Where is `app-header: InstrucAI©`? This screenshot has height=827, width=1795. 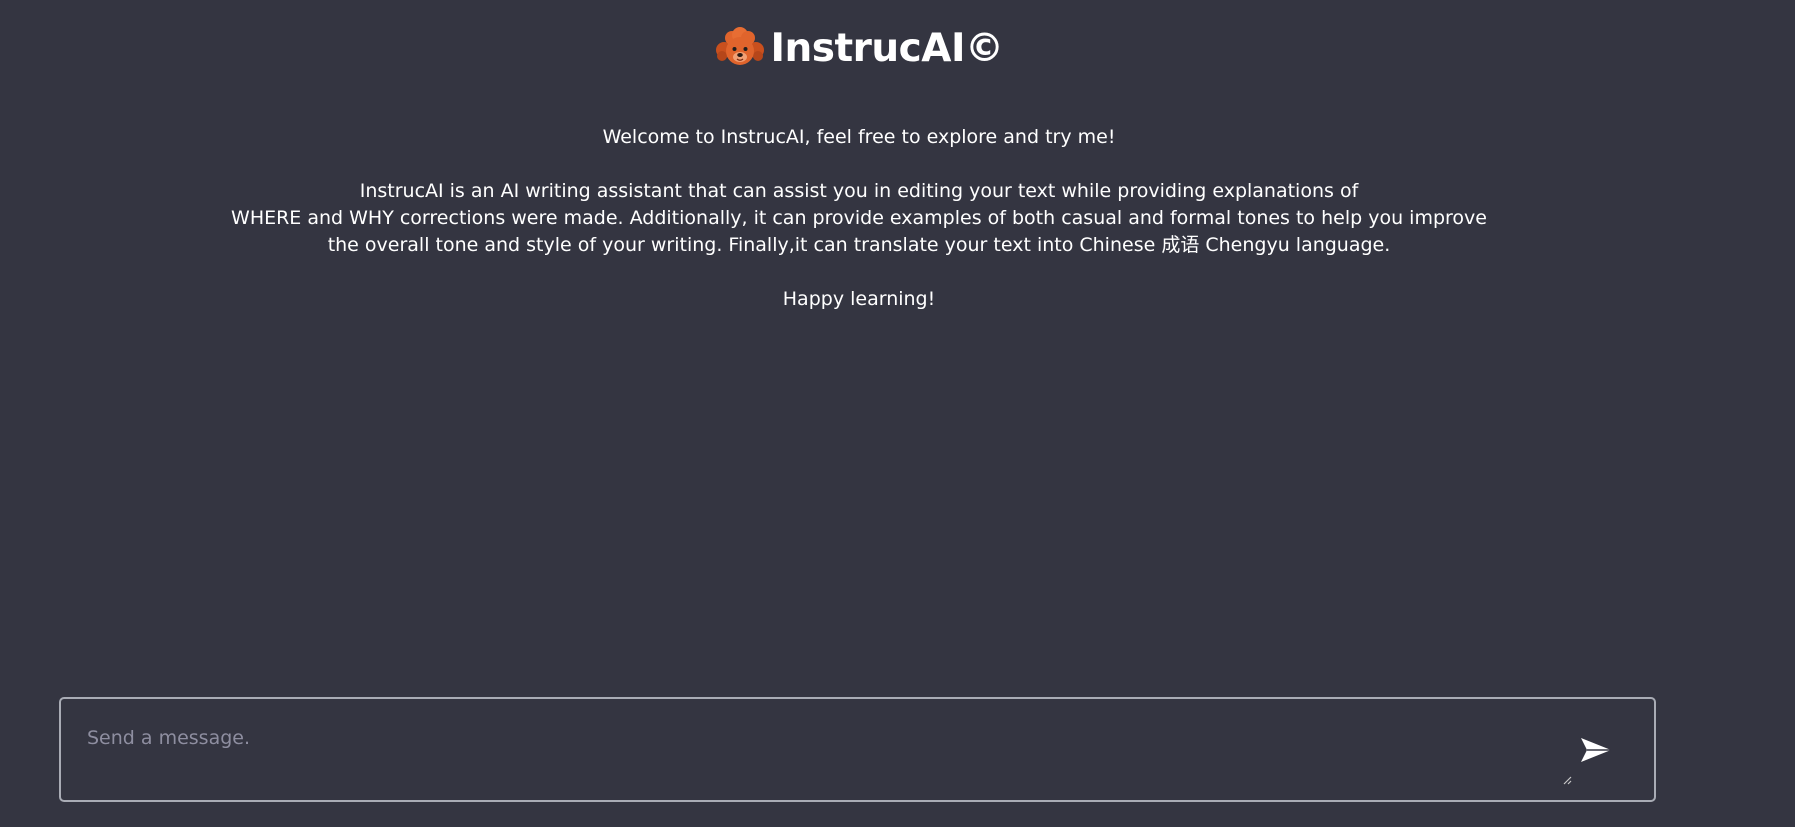 app-header: InstrucAI© is located at coordinates (859, 48).